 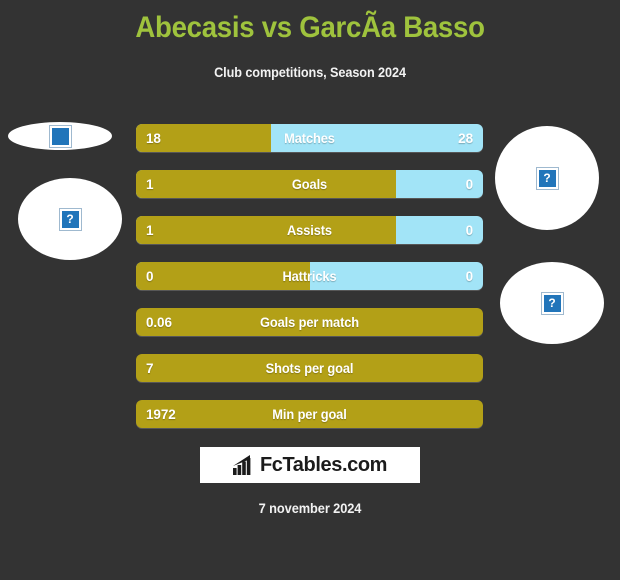 I want to click on stat-row: 0 Hattricks 0, so click(x=309, y=276).